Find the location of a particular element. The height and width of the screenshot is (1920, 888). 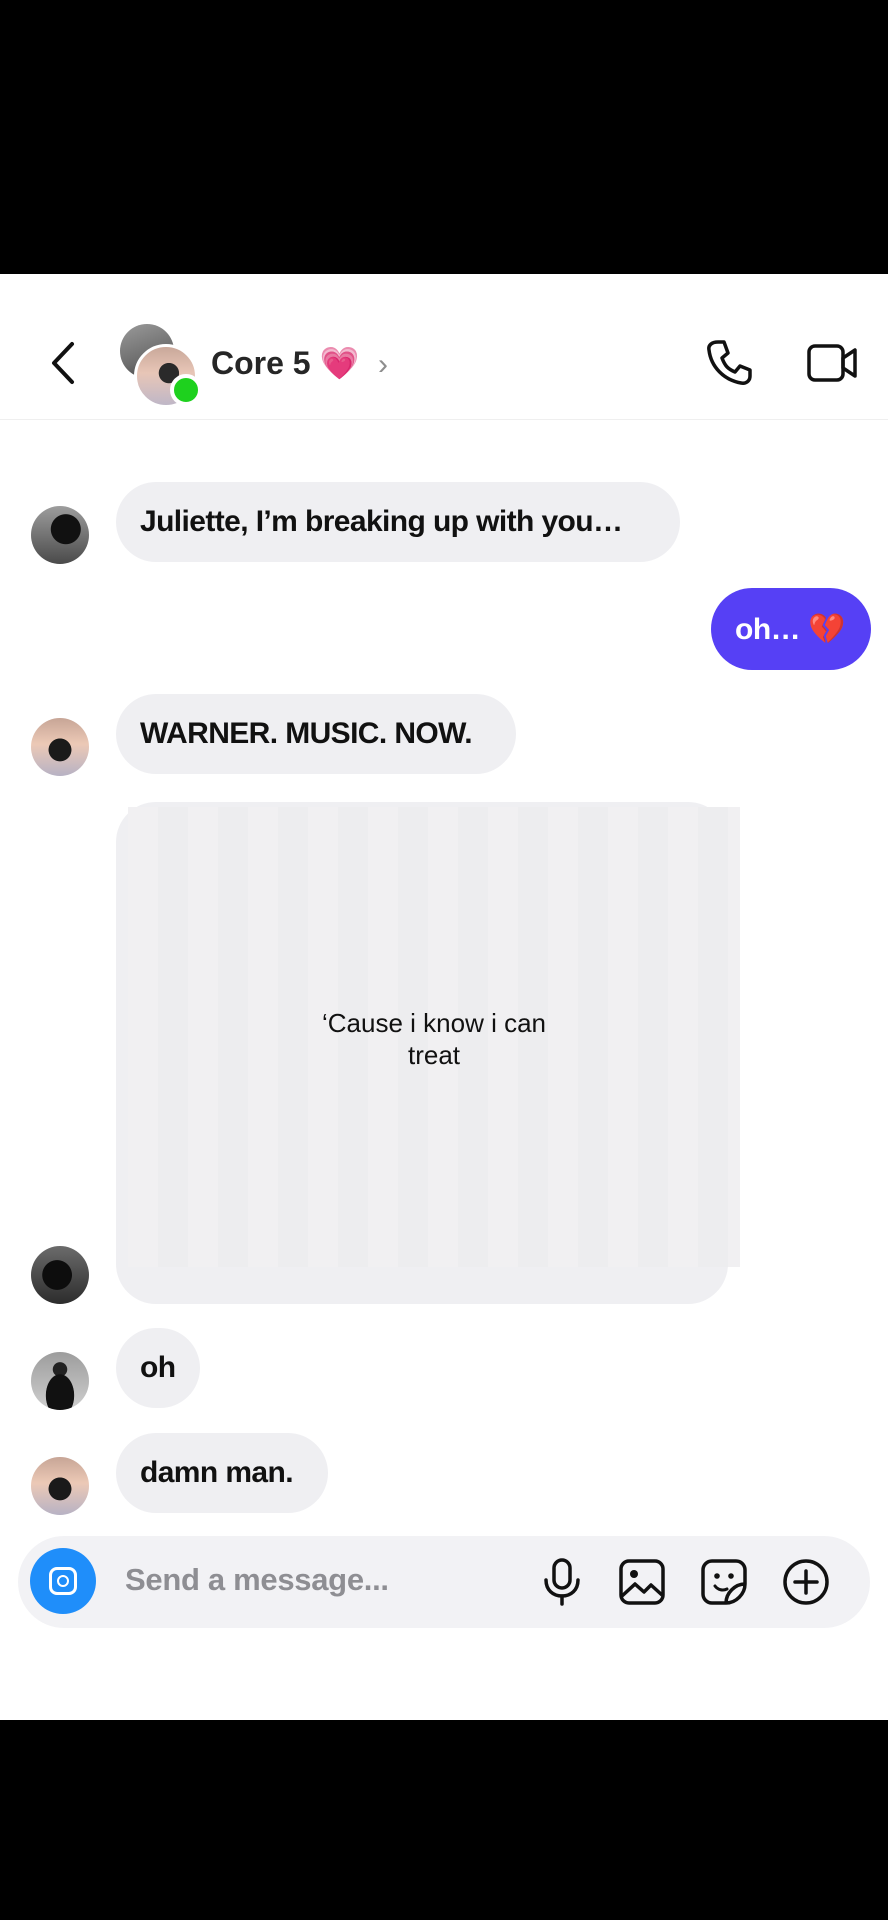

back-icon is located at coordinates (64, 363).